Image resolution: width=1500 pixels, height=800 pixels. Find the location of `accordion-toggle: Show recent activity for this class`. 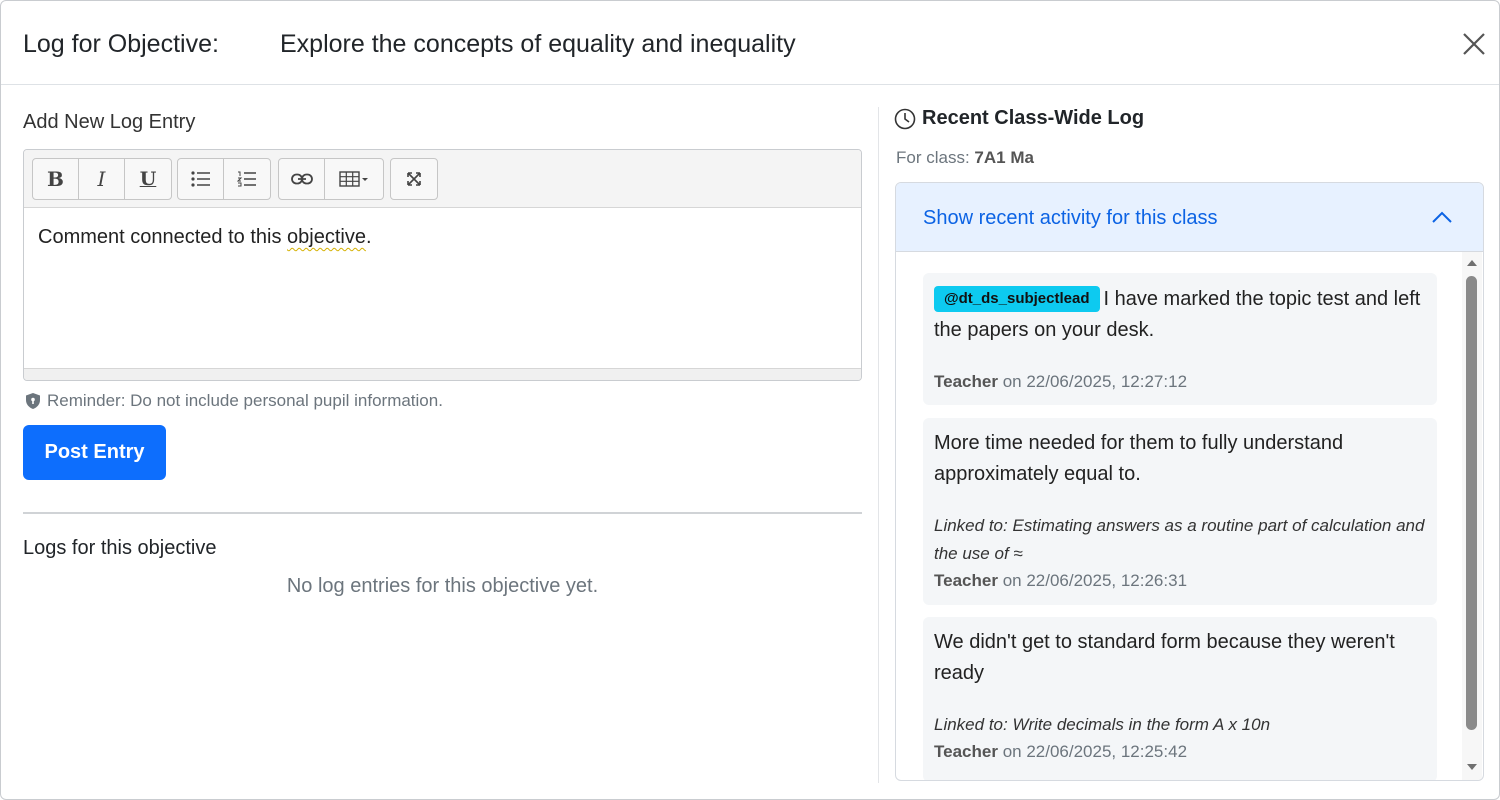

accordion-toggle: Show recent activity for this class is located at coordinates (1189, 217).